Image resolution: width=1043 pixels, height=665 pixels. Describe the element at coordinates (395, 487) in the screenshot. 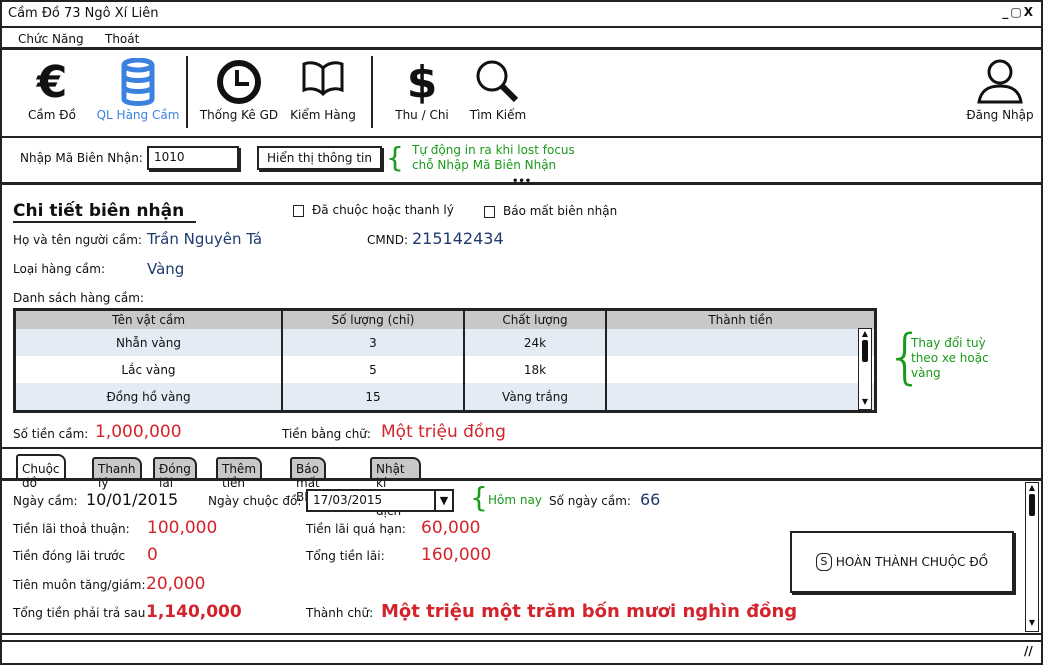

I see `tab-nhat-ki: Nhật kí giao dịch` at that location.